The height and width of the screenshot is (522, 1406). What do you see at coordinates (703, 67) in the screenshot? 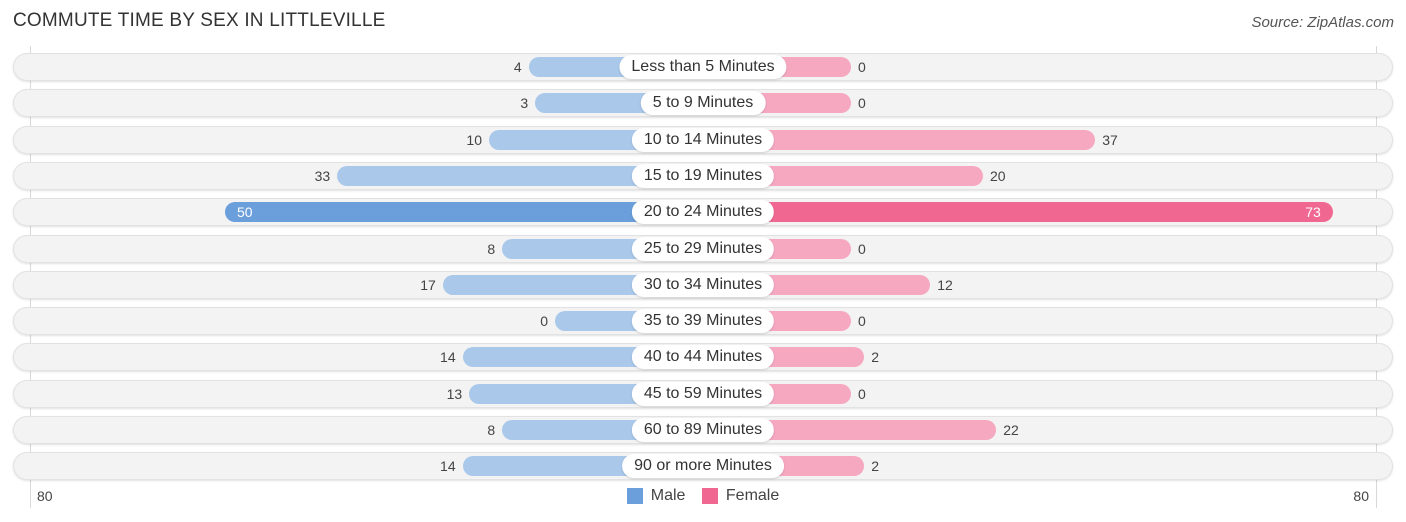
I see `category-label: Less than 5 Minutes` at bounding box center [703, 67].